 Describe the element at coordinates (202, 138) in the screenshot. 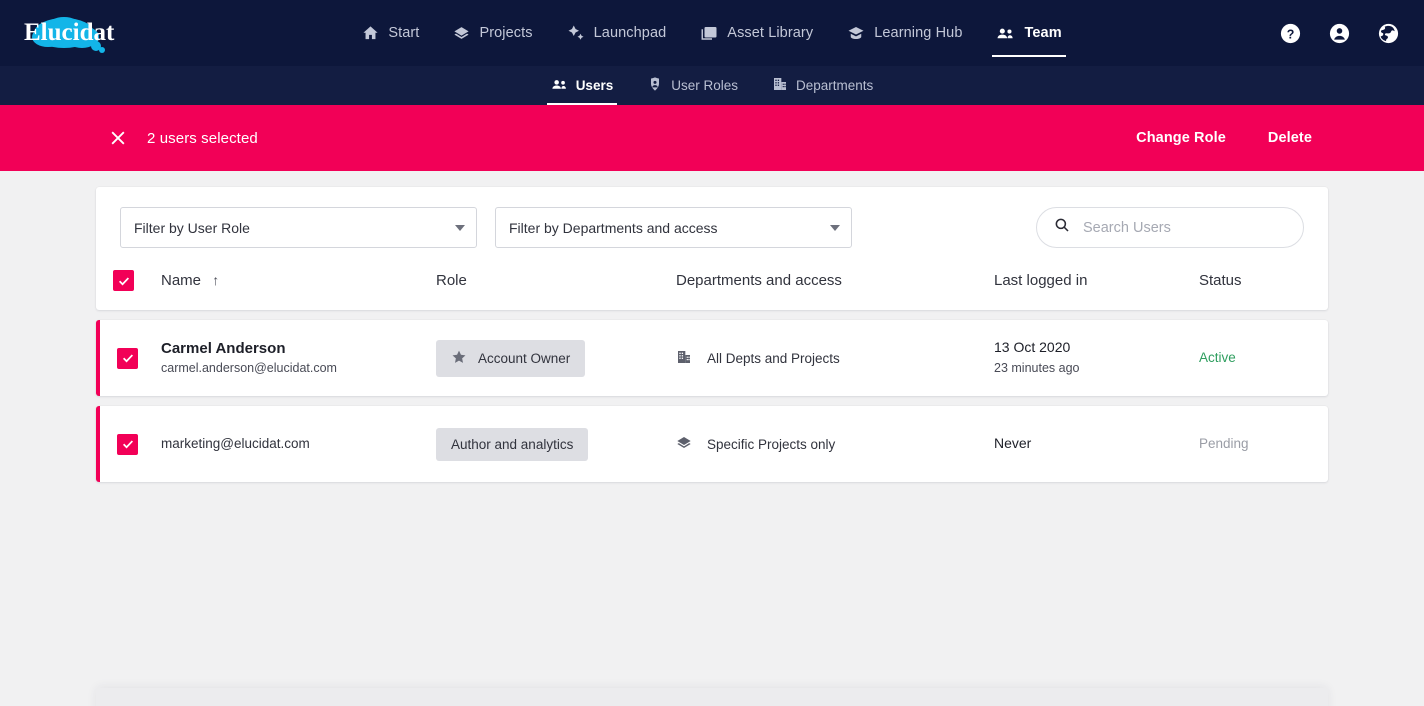

I see `selected-count-label: 2 users selected` at that location.